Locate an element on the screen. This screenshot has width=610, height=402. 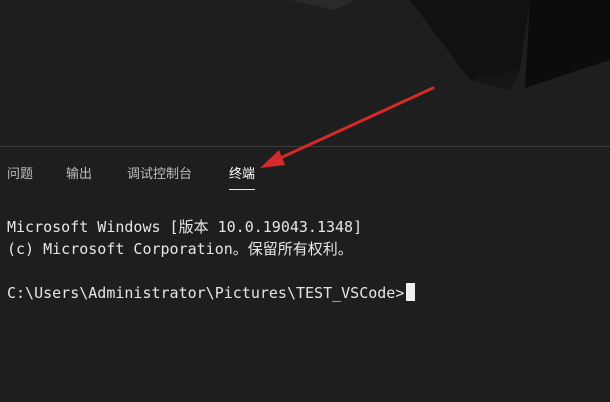
terminal-cursor is located at coordinates (411, 292).